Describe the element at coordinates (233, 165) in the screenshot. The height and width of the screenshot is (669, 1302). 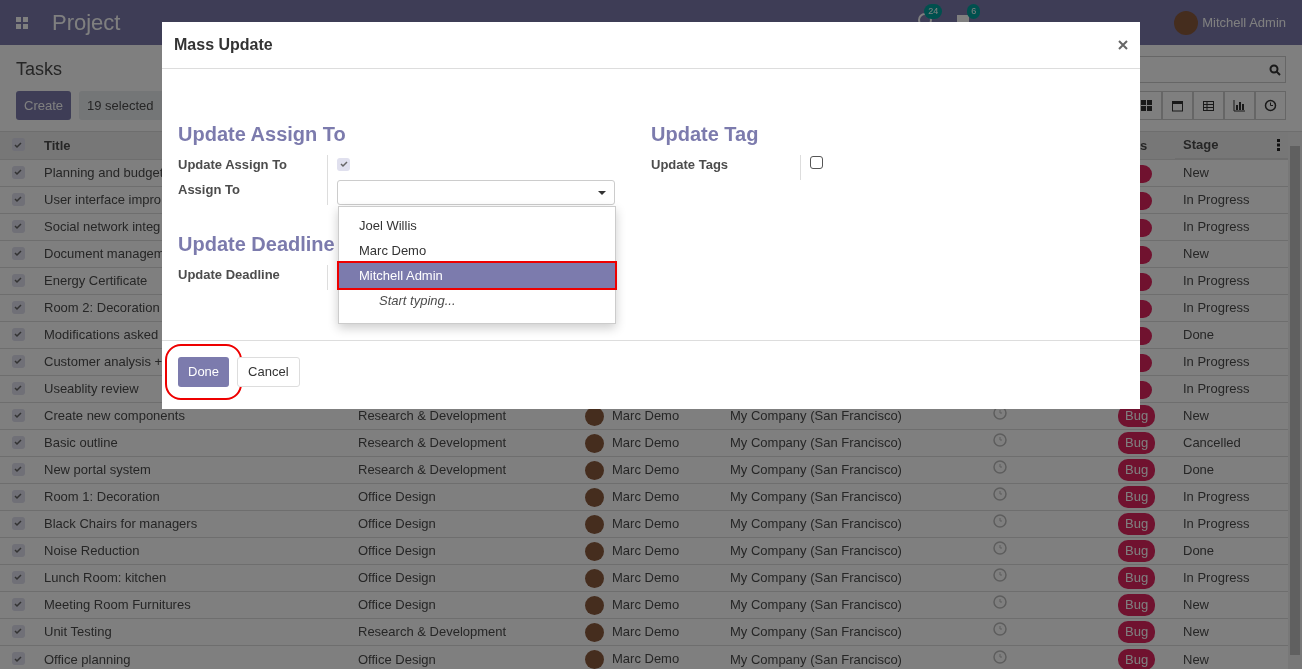
I see `field-label: Update Assign To` at that location.